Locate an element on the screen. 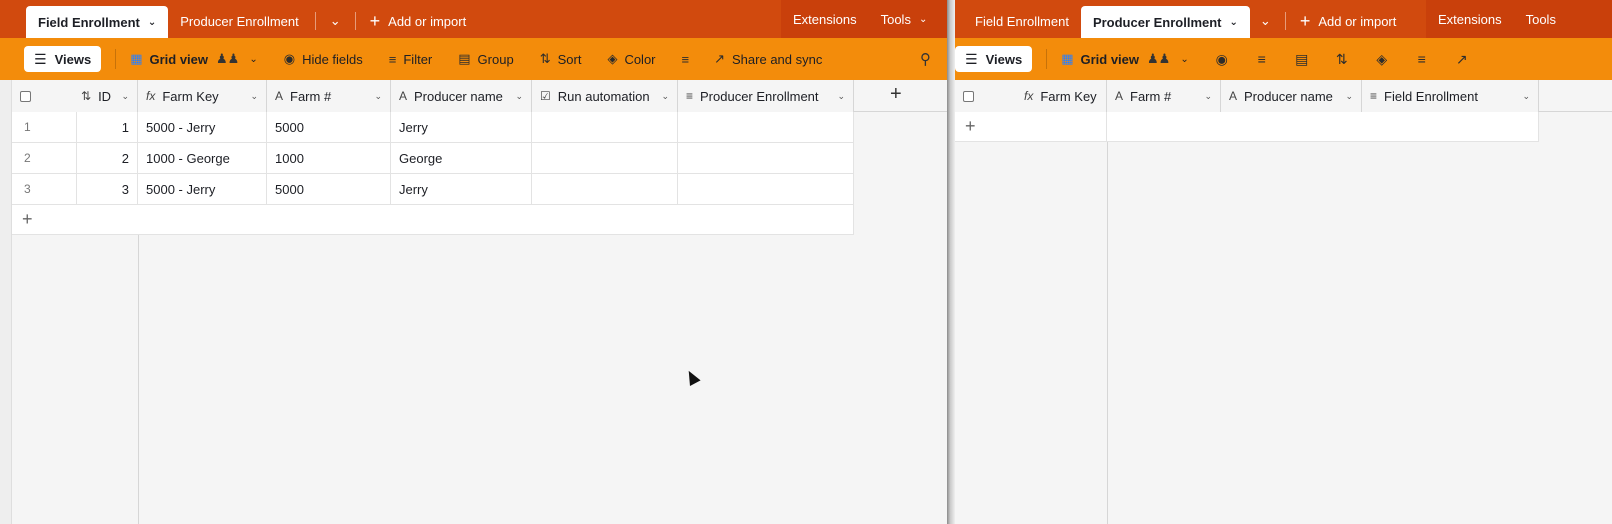 This screenshot has width=1612, height=524. column-header-producer-enrollment: ≡ Producer Enrollment ⌄ is located at coordinates (766, 96).